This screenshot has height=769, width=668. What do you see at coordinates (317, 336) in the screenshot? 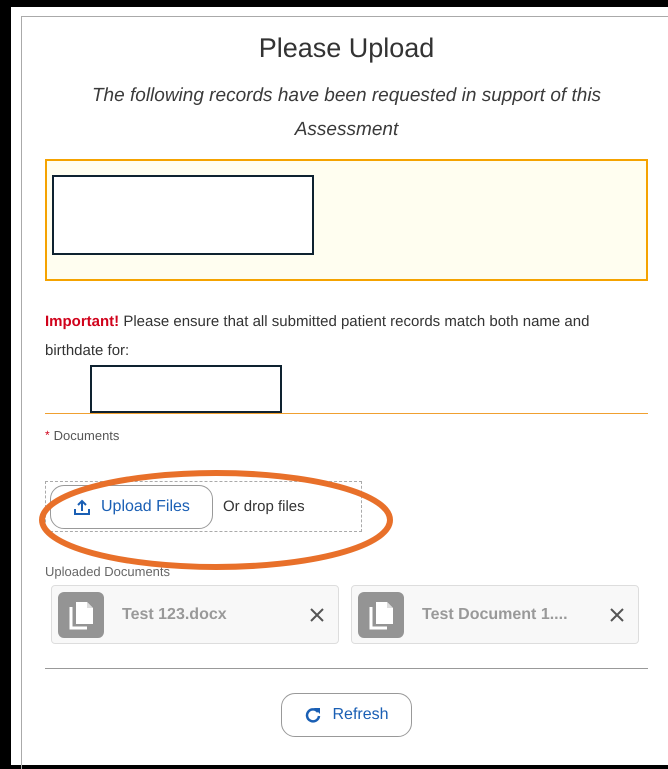
I see `notice-text: Important! Please ensure that all submitted patient records match both name and birthdate for:` at bounding box center [317, 336].